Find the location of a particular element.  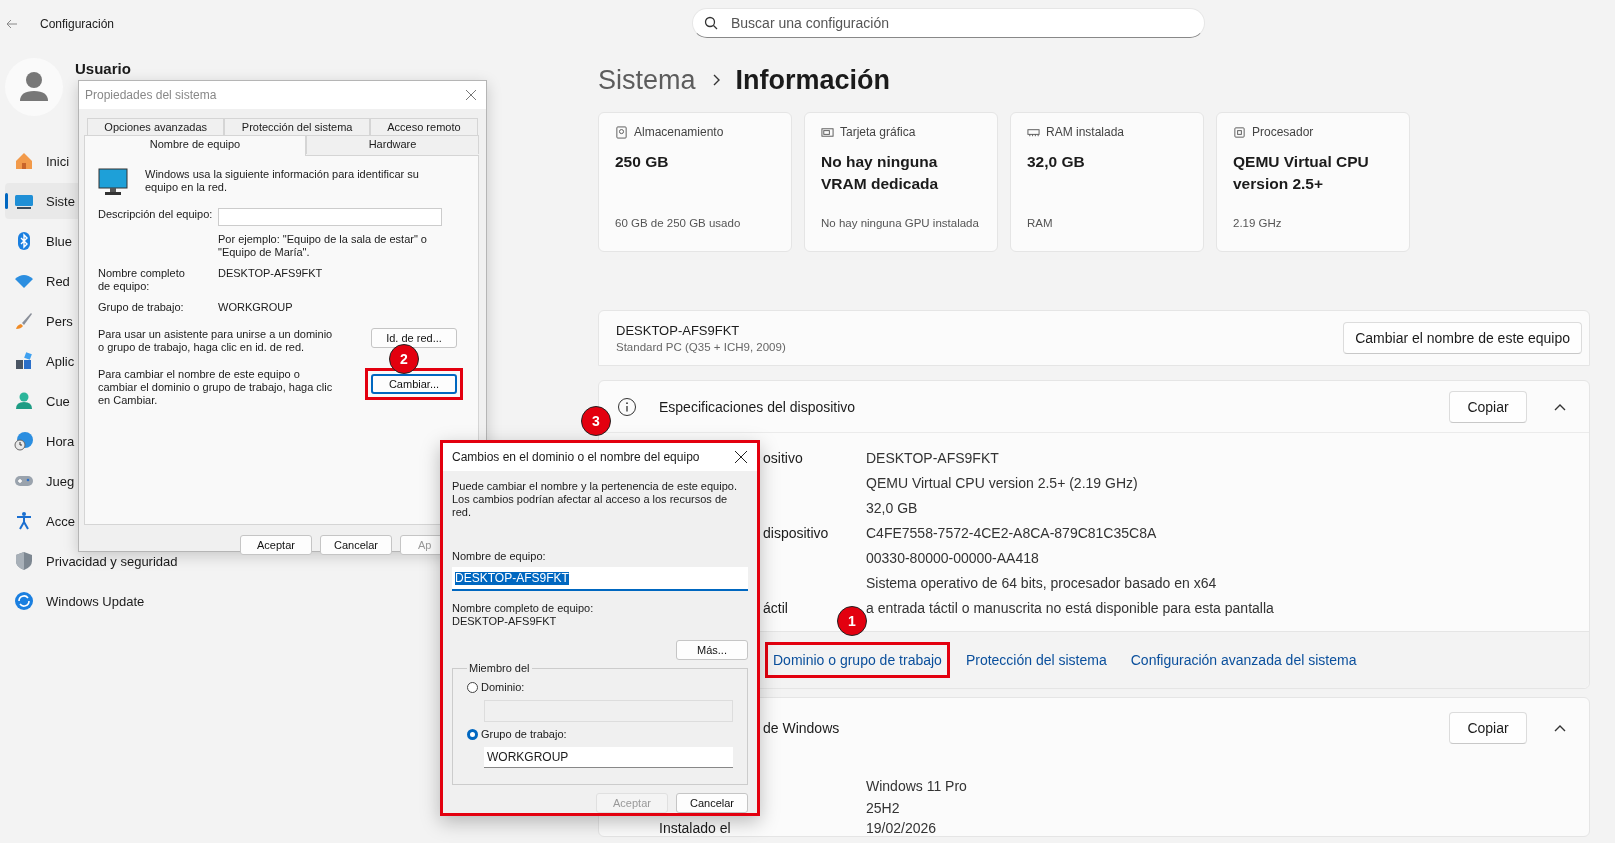

card-label: Procesador is located at coordinates (1283, 132).